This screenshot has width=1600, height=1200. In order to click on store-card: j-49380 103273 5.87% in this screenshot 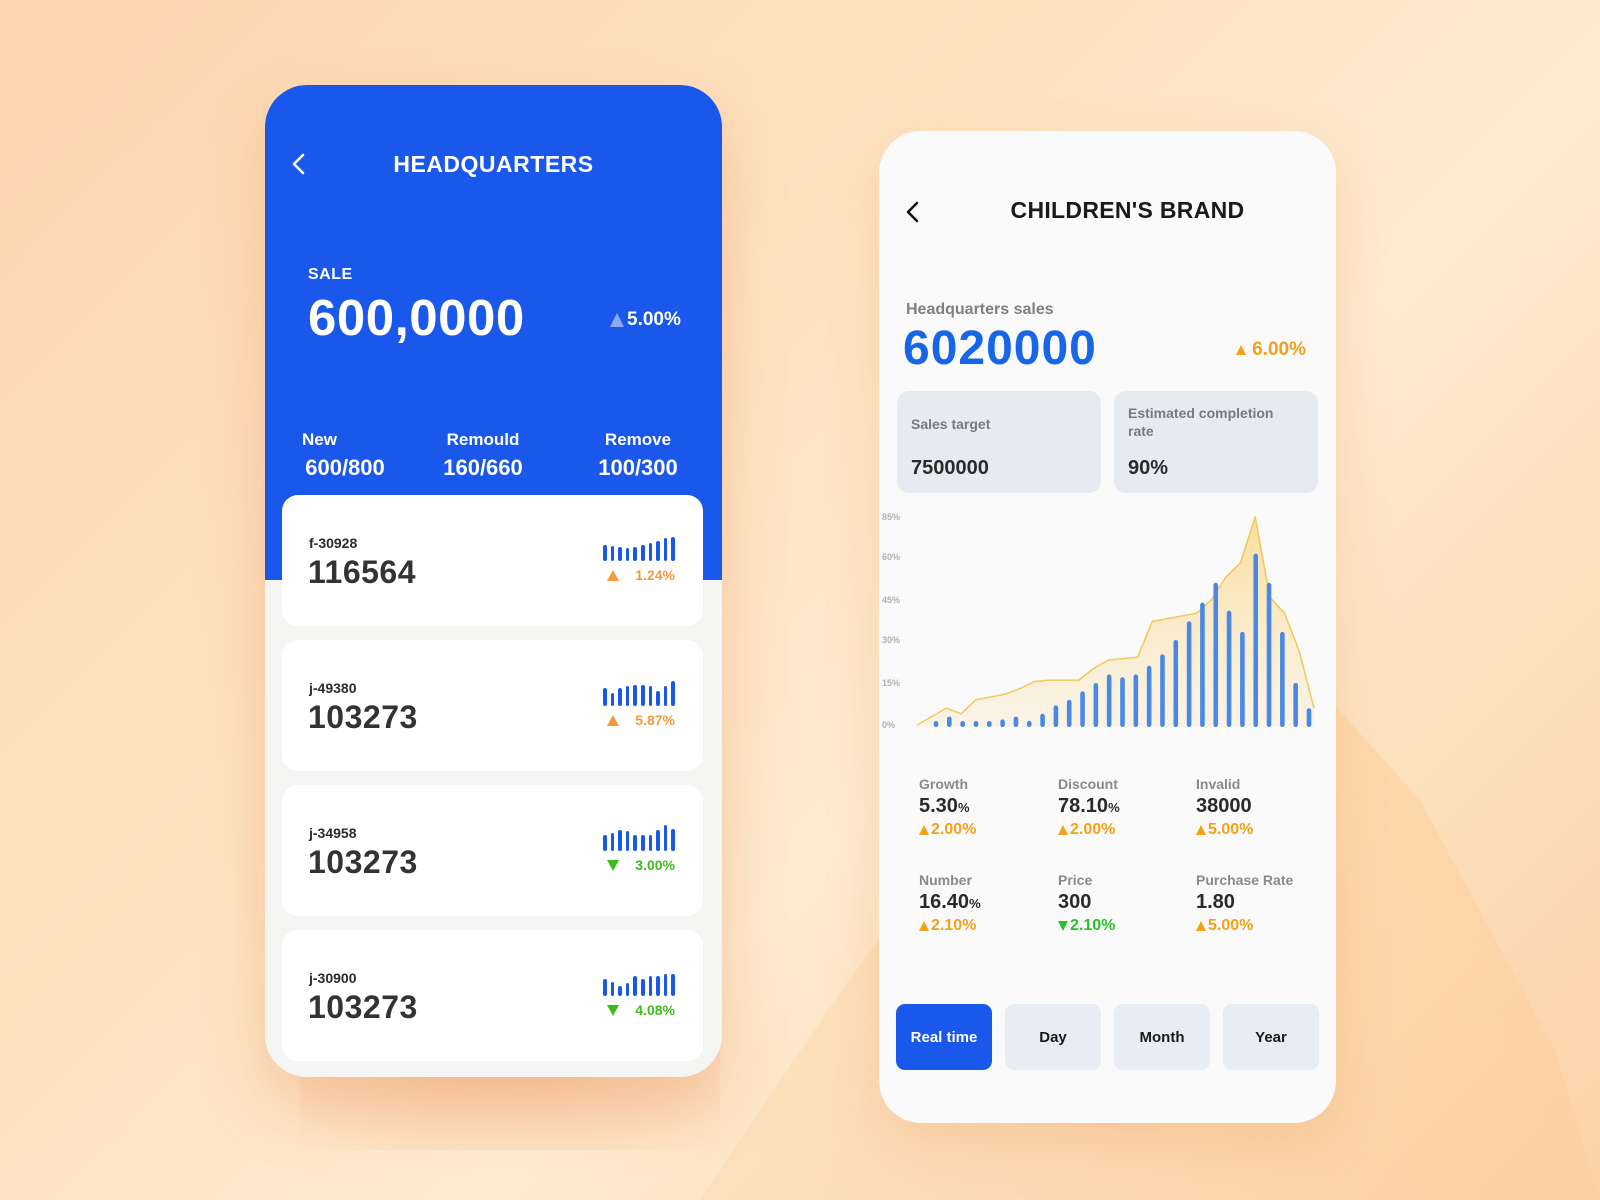, I will do `click(492, 705)`.